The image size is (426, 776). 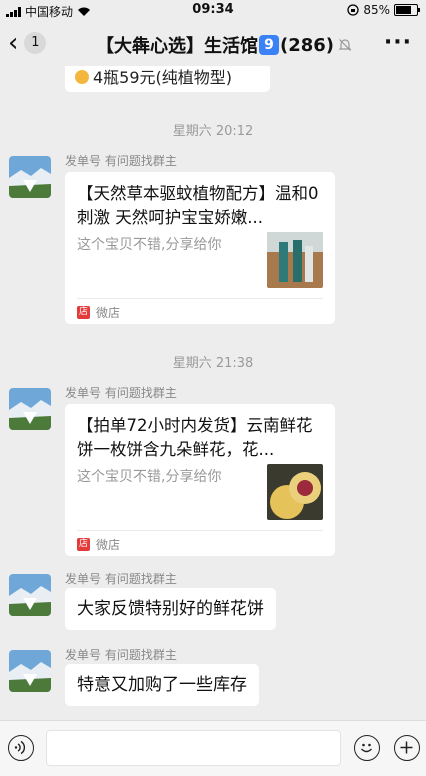 What do you see at coordinates (307, 45) in the screenshot?
I see `chat-member-count: (286)` at bounding box center [307, 45].